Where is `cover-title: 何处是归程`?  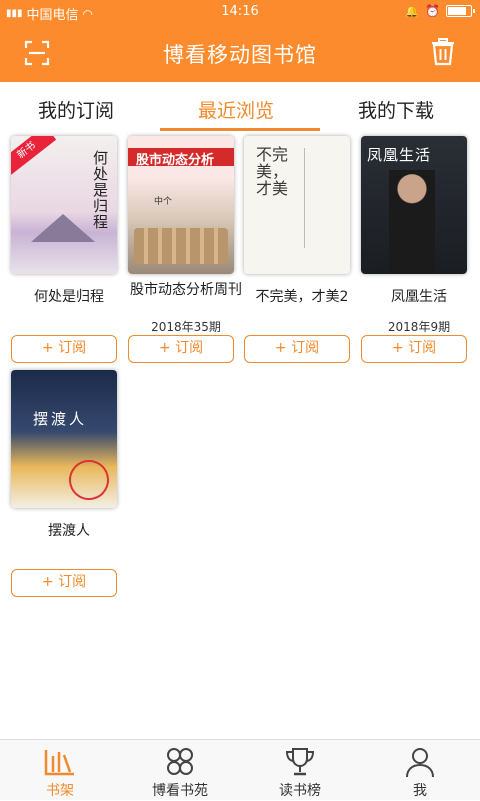 cover-title: 何处是归程 is located at coordinates (101, 190).